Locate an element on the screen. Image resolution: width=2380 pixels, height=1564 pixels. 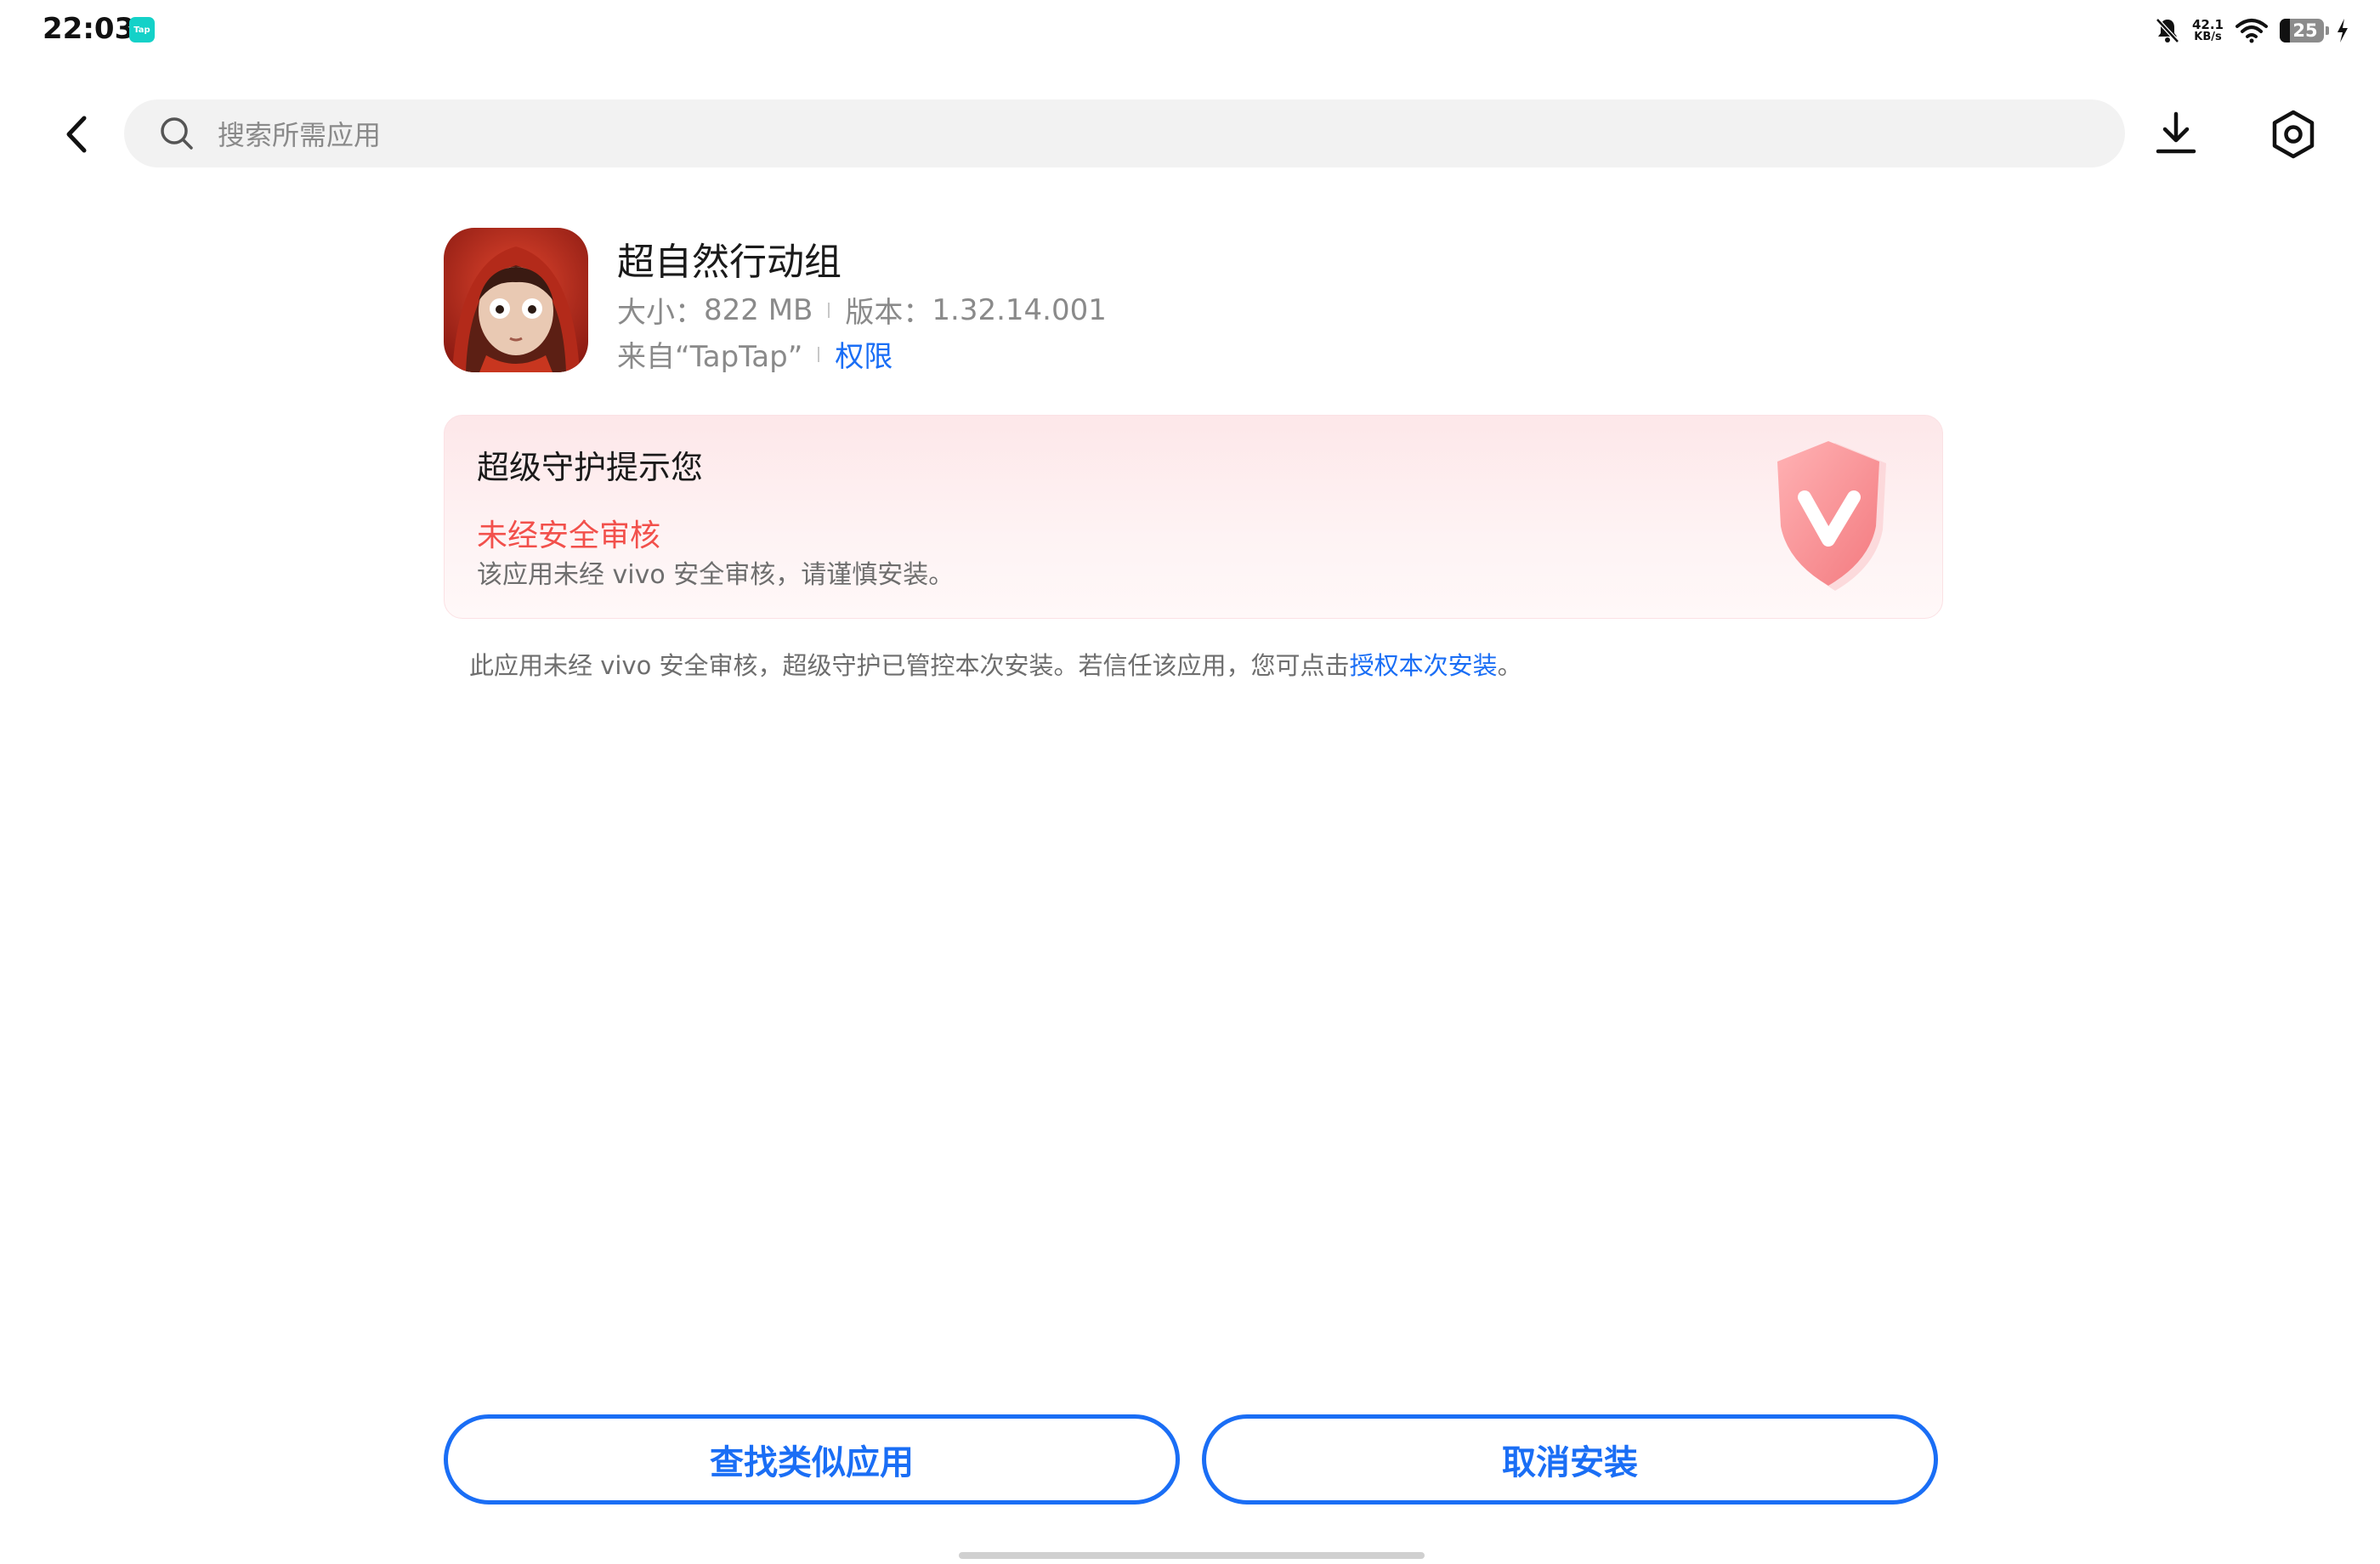
home-indicator is located at coordinates (1192, 1555).